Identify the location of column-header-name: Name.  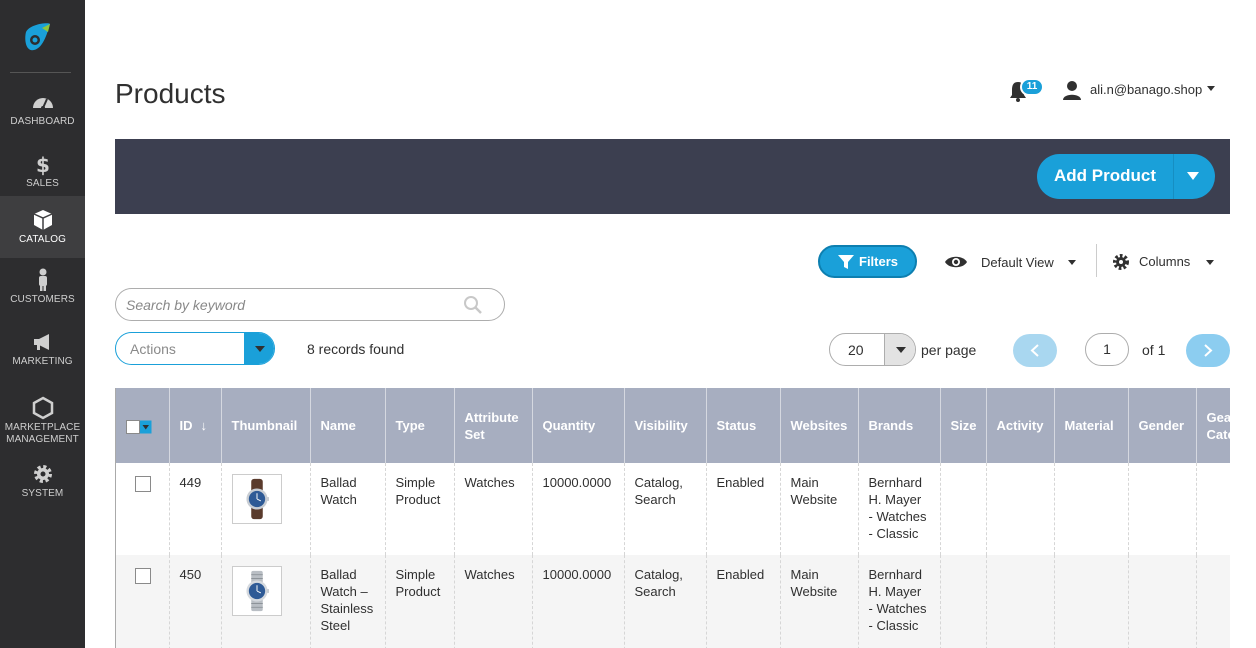
(347, 425).